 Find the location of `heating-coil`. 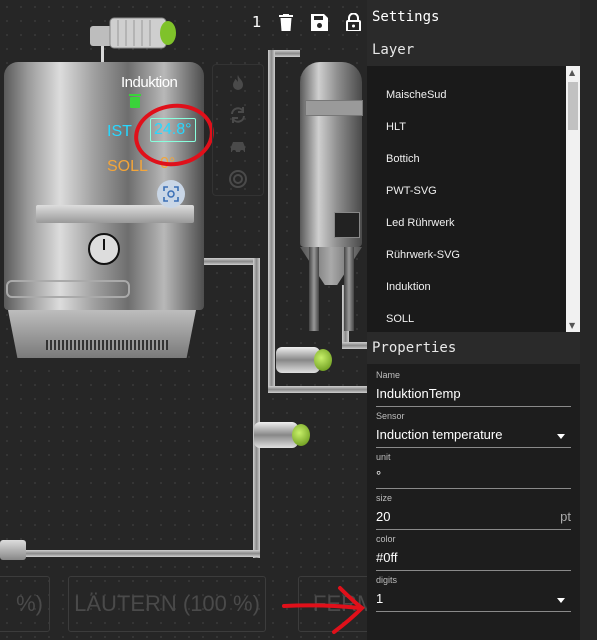

heating-coil is located at coordinates (68, 289).